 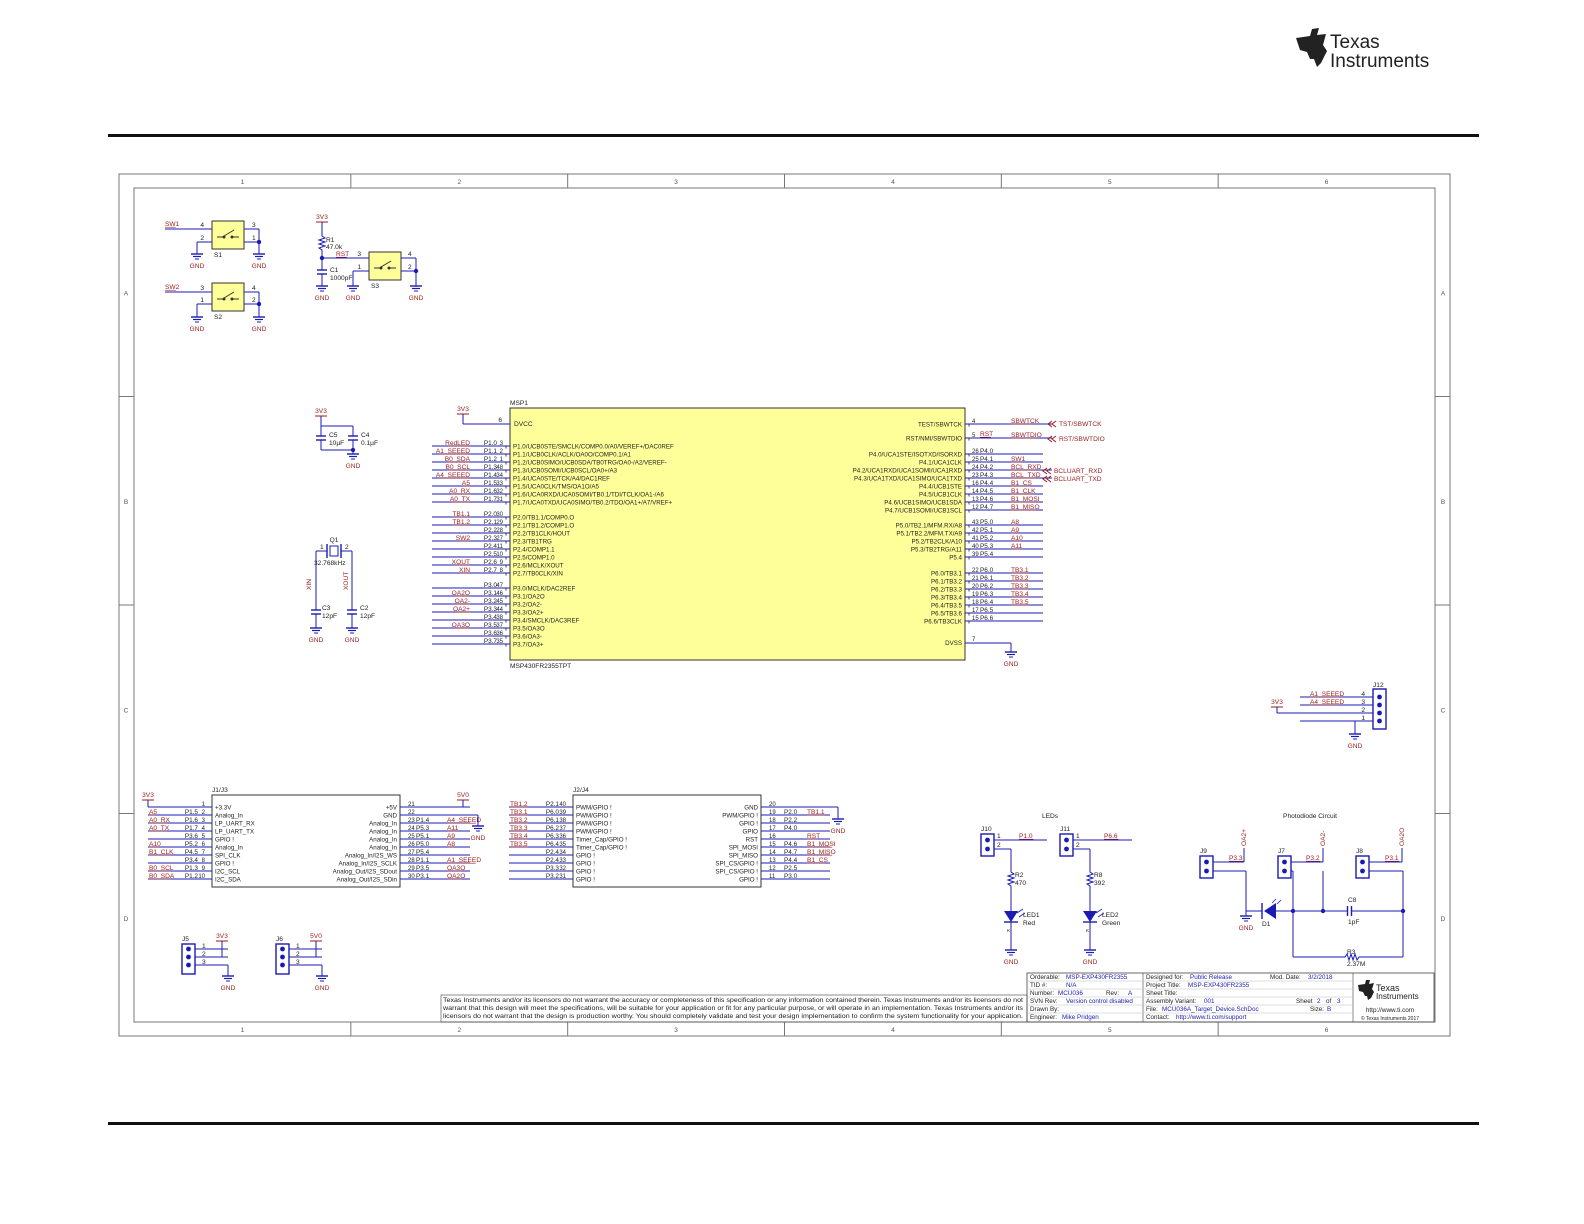 What do you see at coordinates (975, 531) in the screenshot?
I see `pin-number: 42` at bounding box center [975, 531].